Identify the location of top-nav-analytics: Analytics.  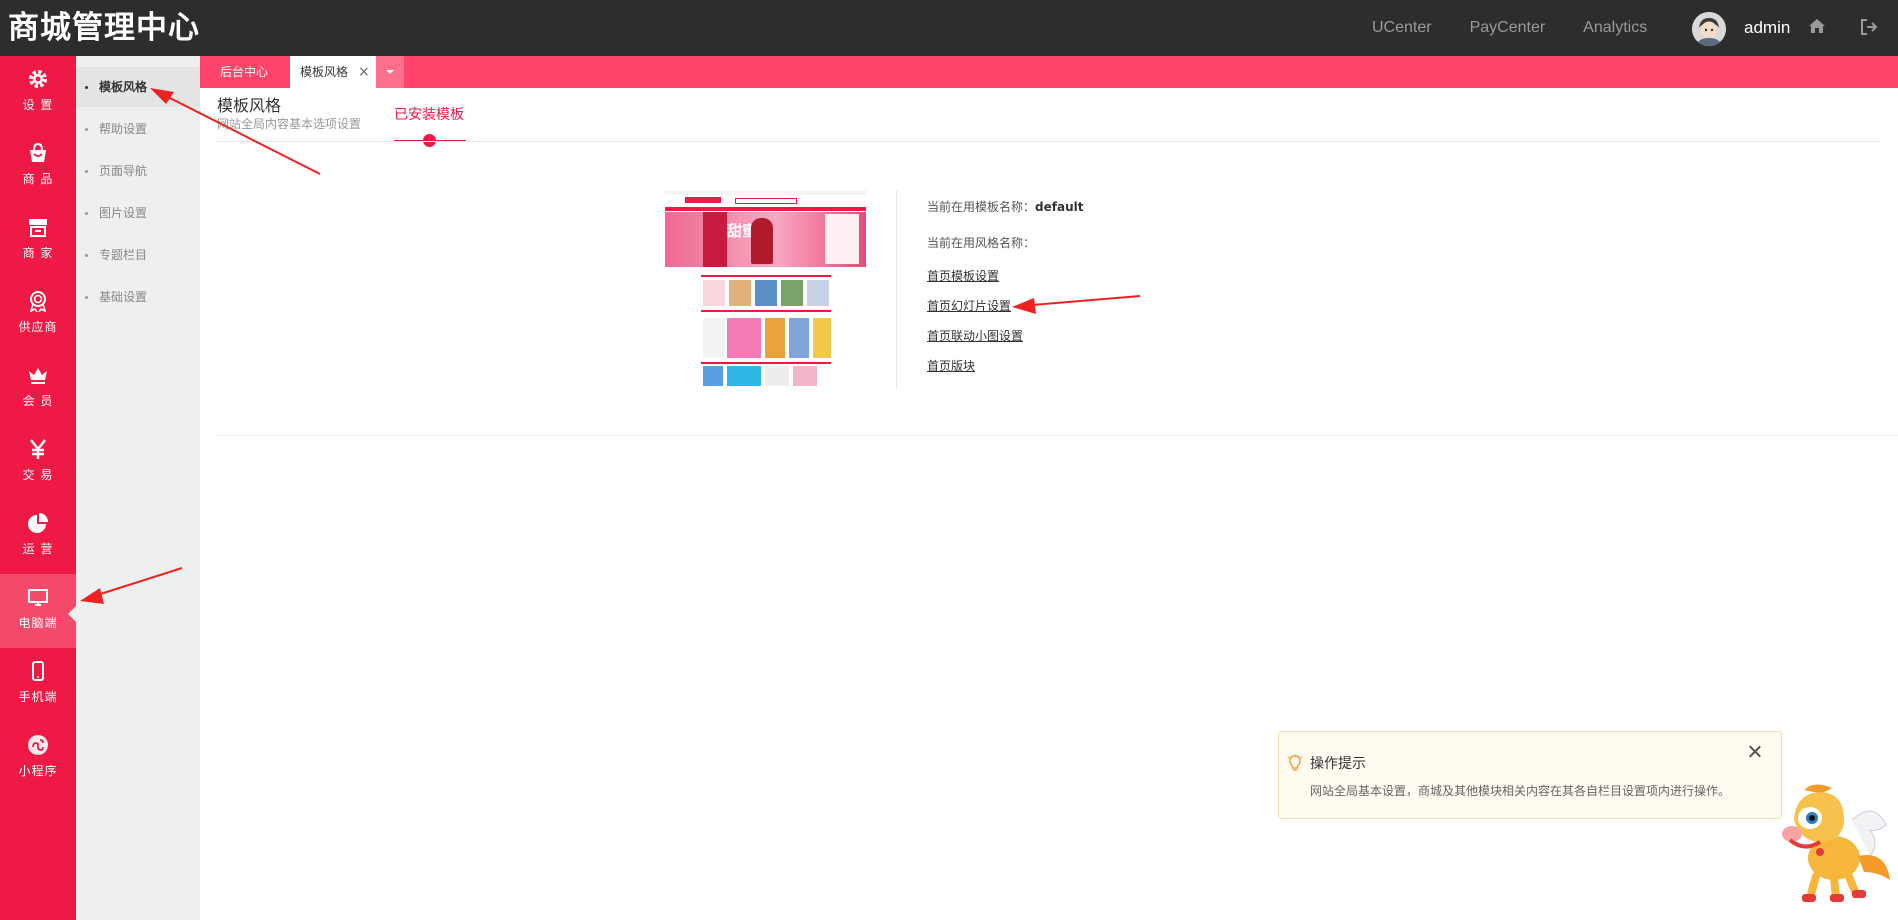
(1615, 28).